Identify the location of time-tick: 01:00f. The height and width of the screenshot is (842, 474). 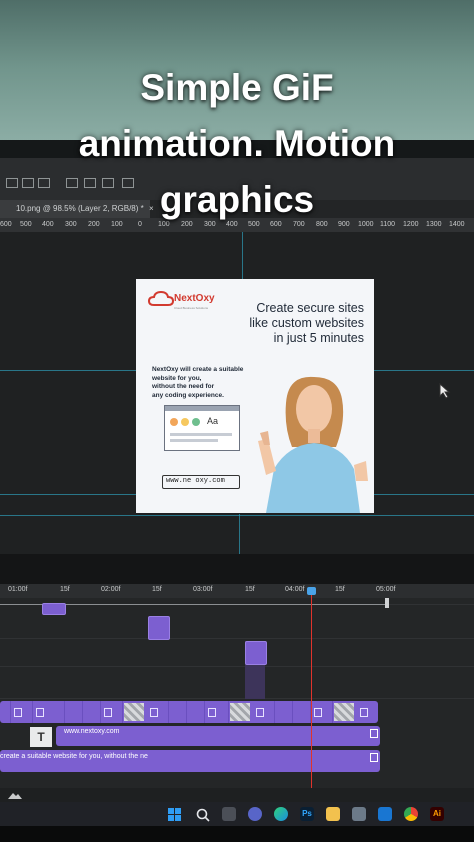
(18, 589).